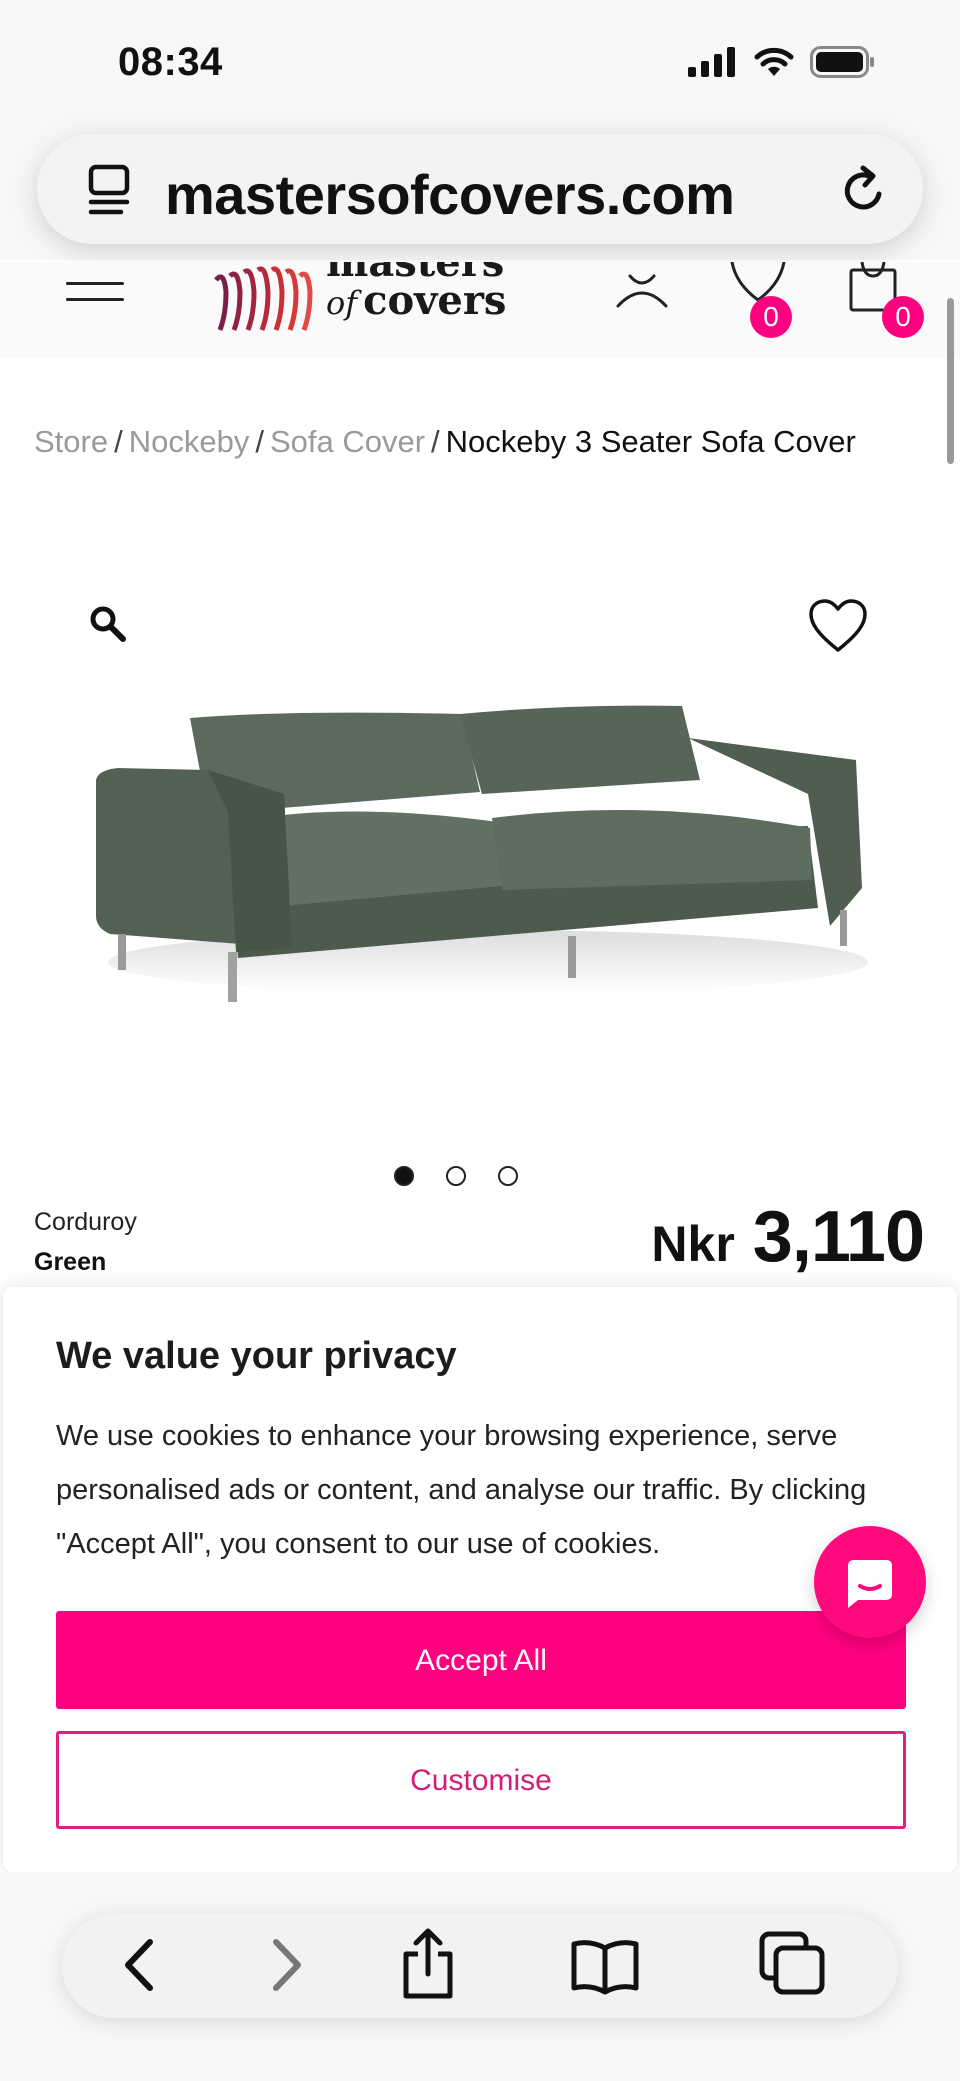  What do you see at coordinates (838, 1237) in the screenshot?
I see `price-amount: 3,110` at bounding box center [838, 1237].